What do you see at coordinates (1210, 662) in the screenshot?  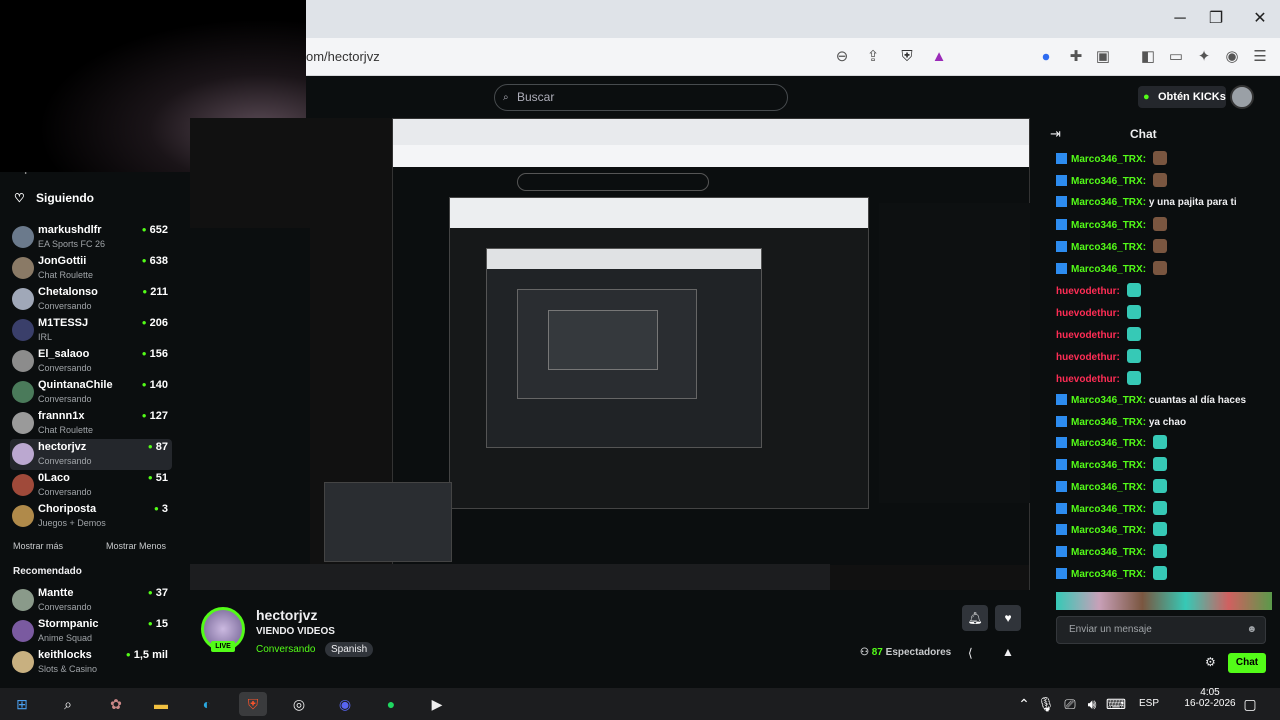 I see `settings-icon: ⚙` at bounding box center [1210, 662].